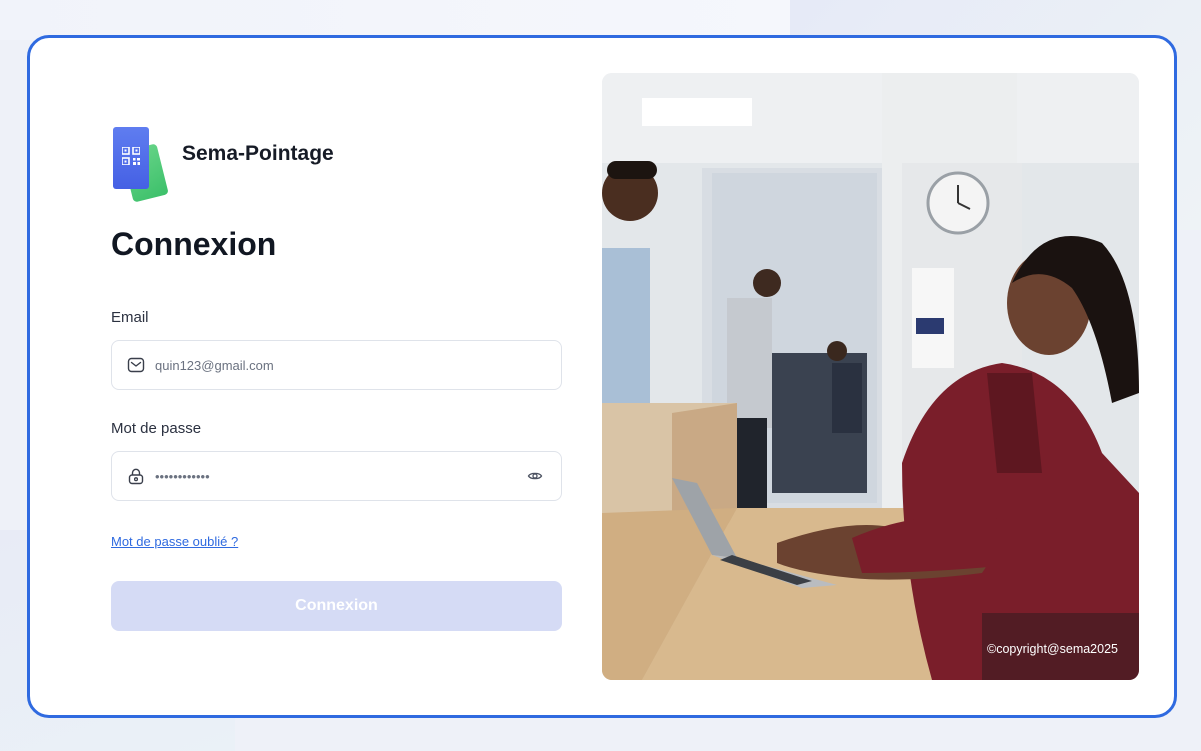  I want to click on email-field, so click(336, 365).